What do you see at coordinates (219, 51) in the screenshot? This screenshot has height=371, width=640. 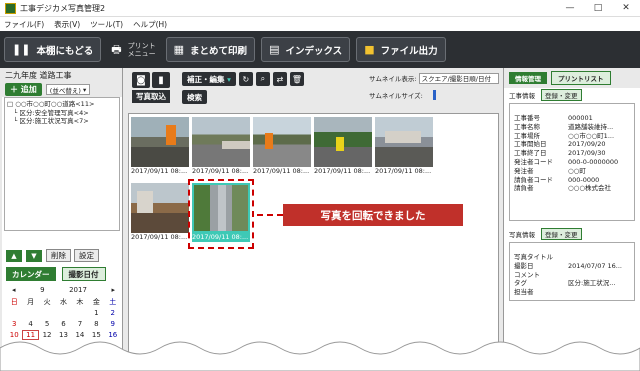 I see `batch-print-label: まとめて印刷` at bounding box center [219, 51].